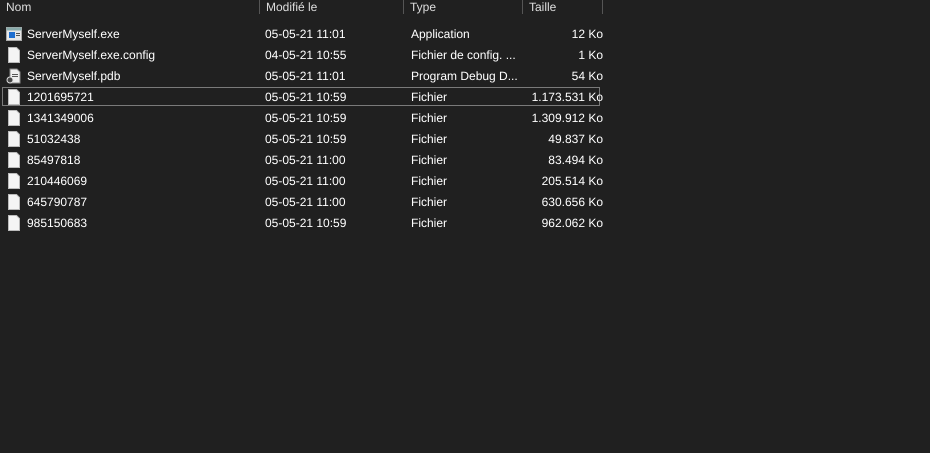  I want to click on file-name: ServerMyself.pdb, so click(73, 75).